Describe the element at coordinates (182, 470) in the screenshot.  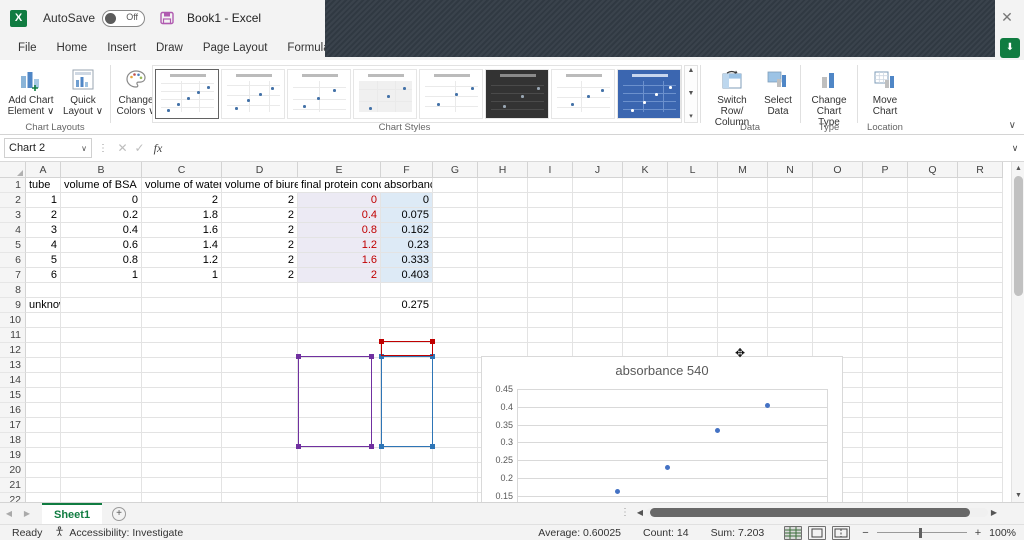
I see `cell-C20` at that location.